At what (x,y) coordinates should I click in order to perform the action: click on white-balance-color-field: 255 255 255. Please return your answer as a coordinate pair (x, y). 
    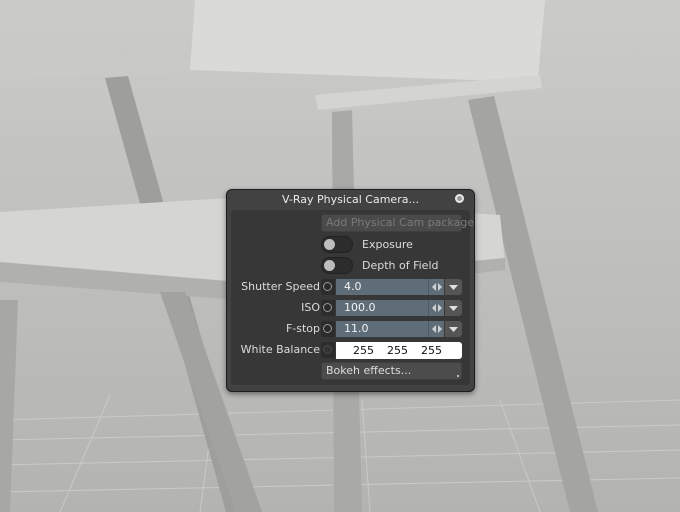
    Looking at the image, I should click on (399, 350).